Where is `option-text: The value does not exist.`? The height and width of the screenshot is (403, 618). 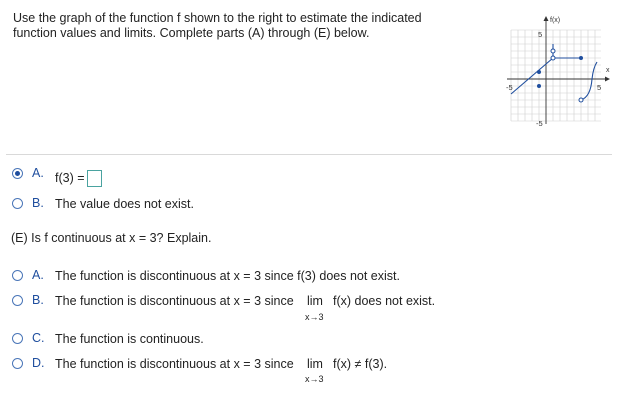
option-text: The value does not exist. is located at coordinates (124, 204).